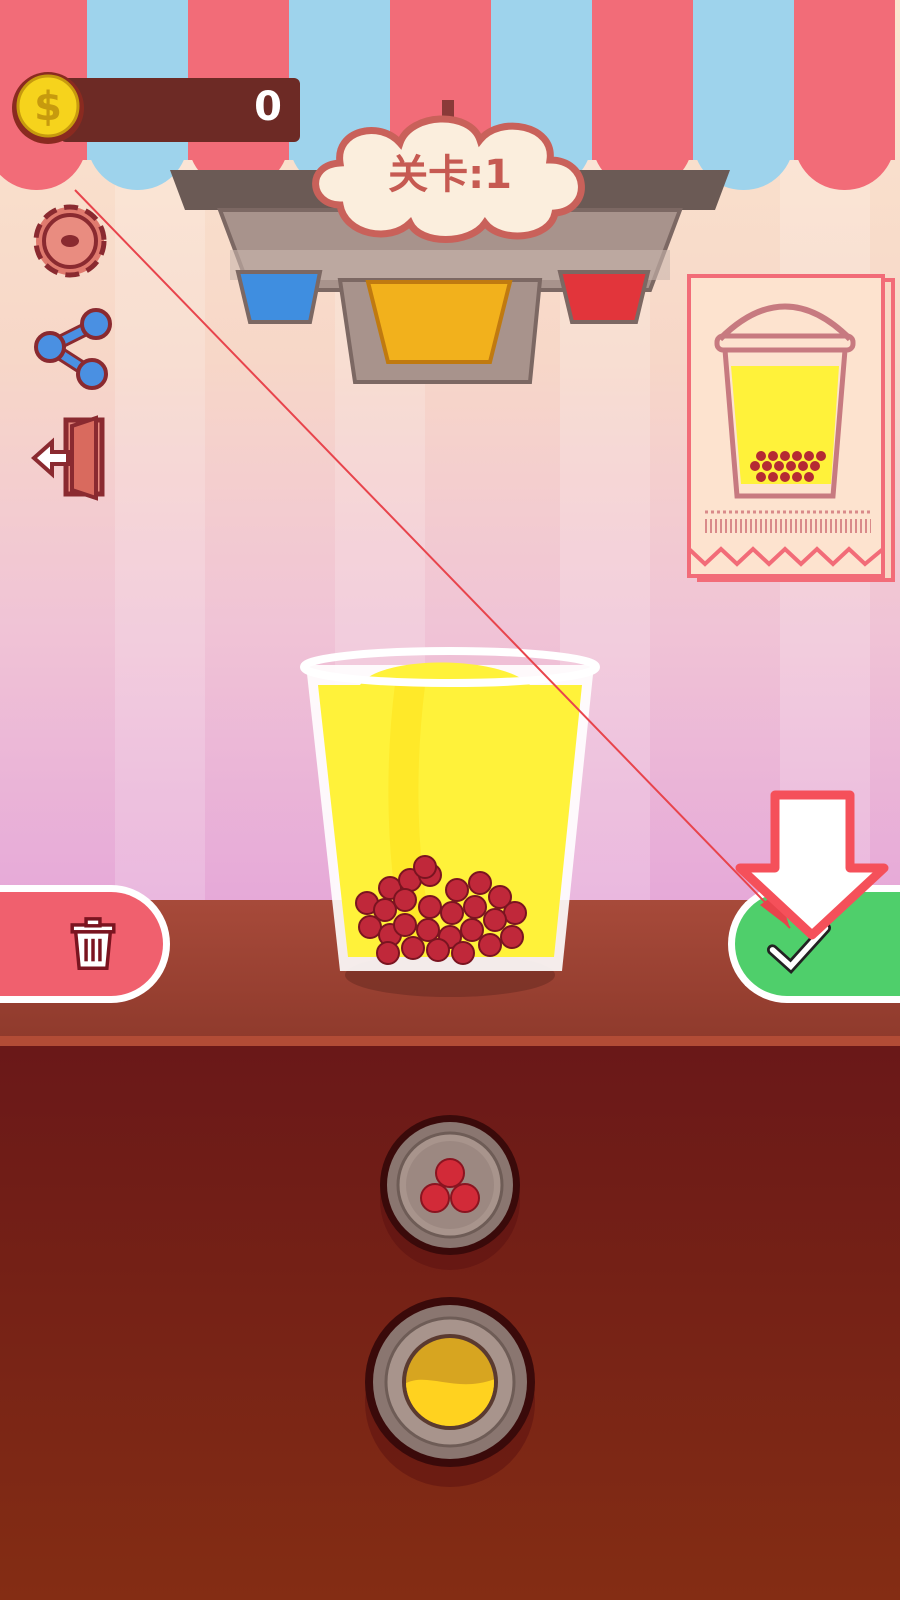 This screenshot has width=900, height=1600. What do you see at coordinates (450, 1392) in the screenshot?
I see `mango-juice-button` at bounding box center [450, 1392].